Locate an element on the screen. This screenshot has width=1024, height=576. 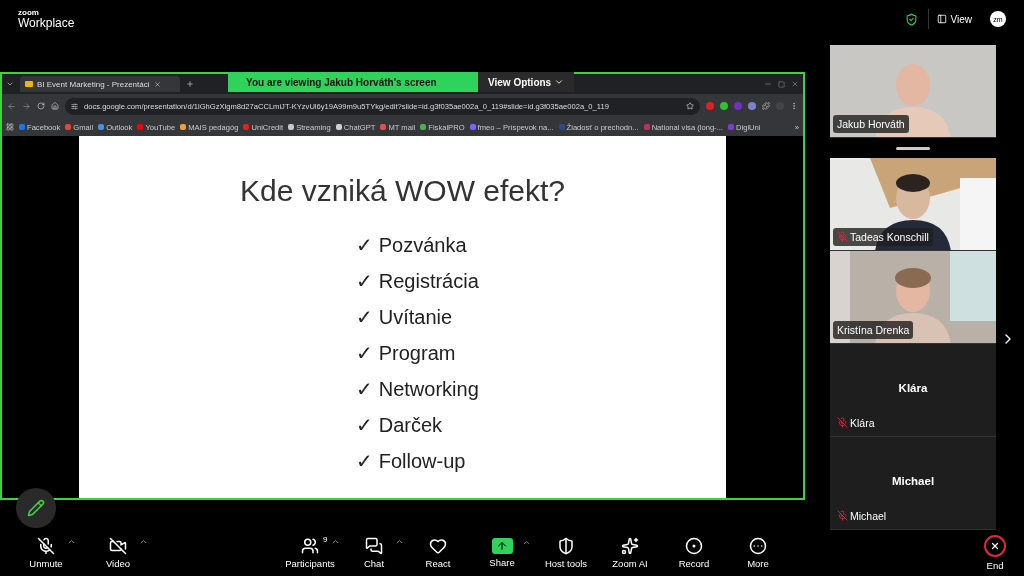
slide-bullet: ✓ Program is located at coordinates (406, 353).